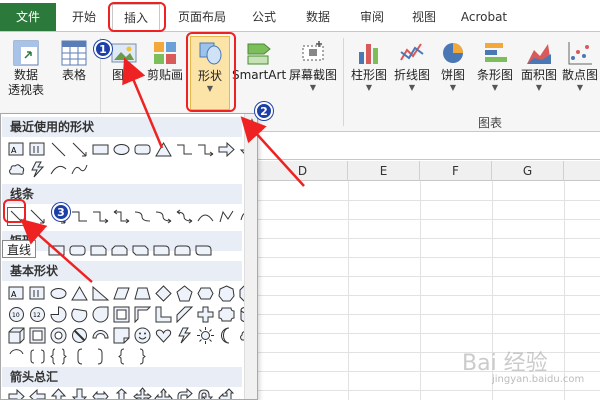 This screenshot has height=400, width=600. What do you see at coordinates (119, 250) in the screenshot?
I see `snip-two-corner-rect-shape` at bounding box center [119, 250].